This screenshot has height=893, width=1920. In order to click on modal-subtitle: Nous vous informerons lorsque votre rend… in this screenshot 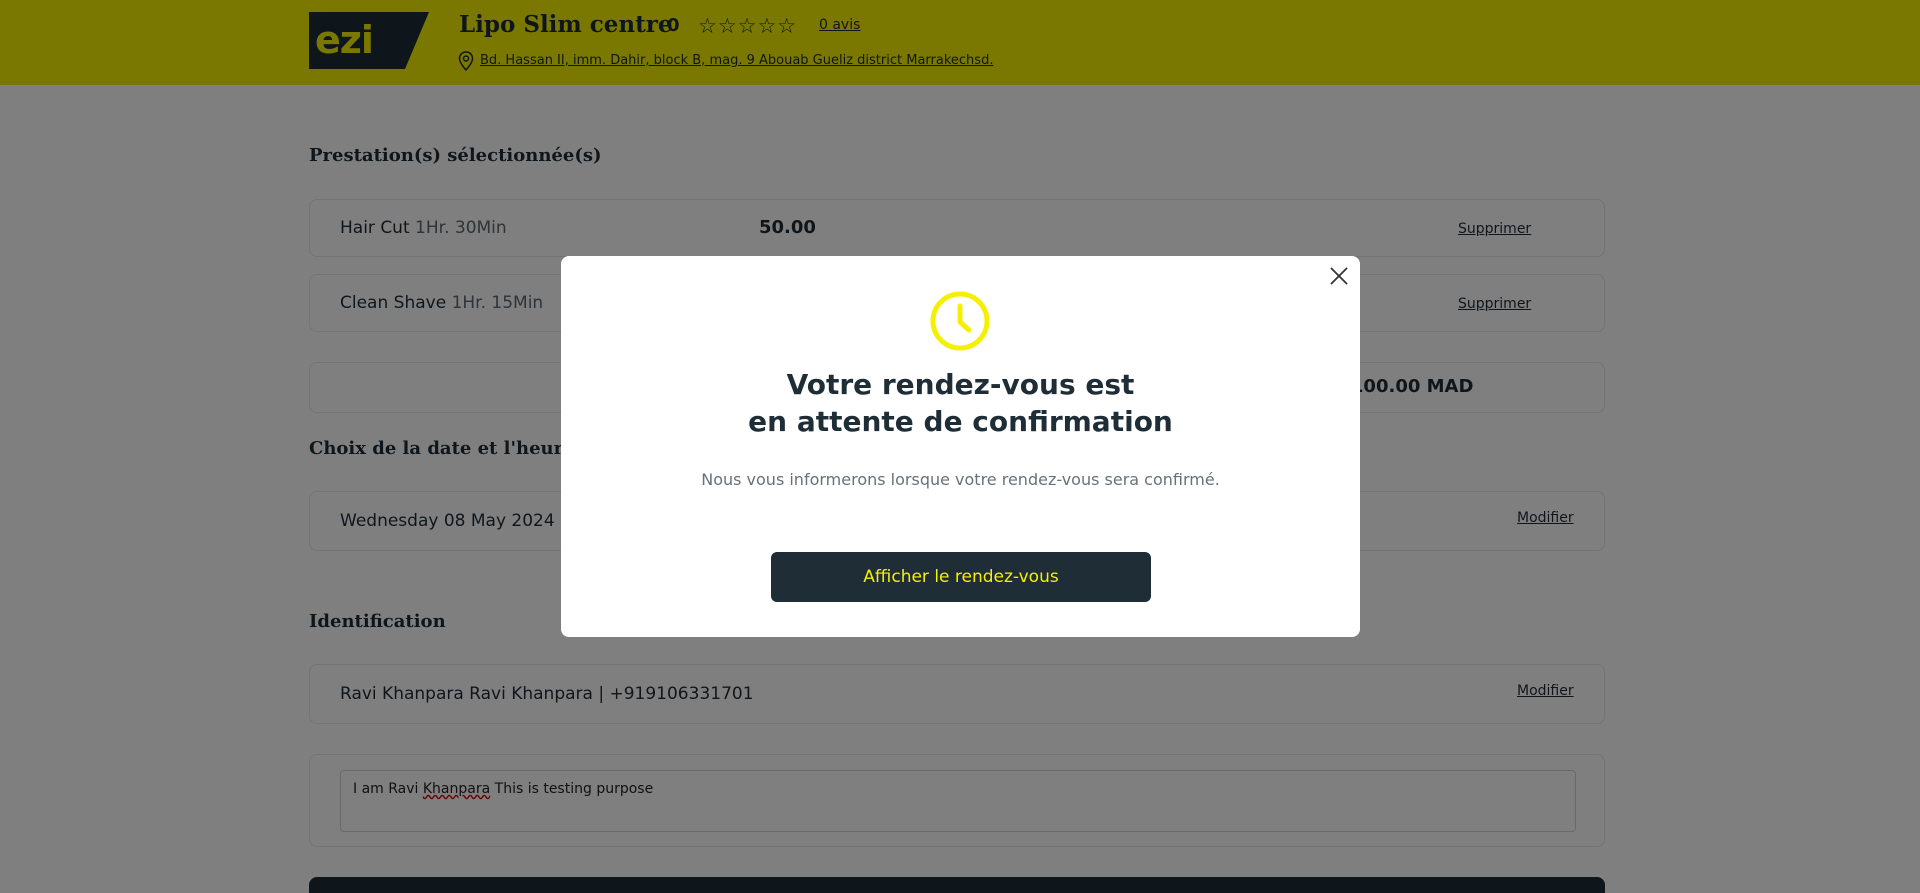, I will do `click(960, 479)`.